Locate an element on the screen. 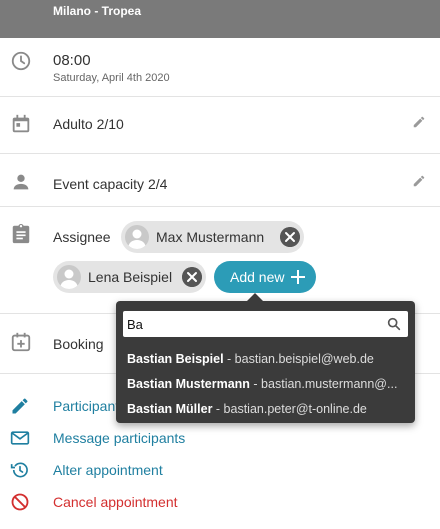 The height and width of the screenshot is (529, 440). search-input is located at coordinates (252, 324).